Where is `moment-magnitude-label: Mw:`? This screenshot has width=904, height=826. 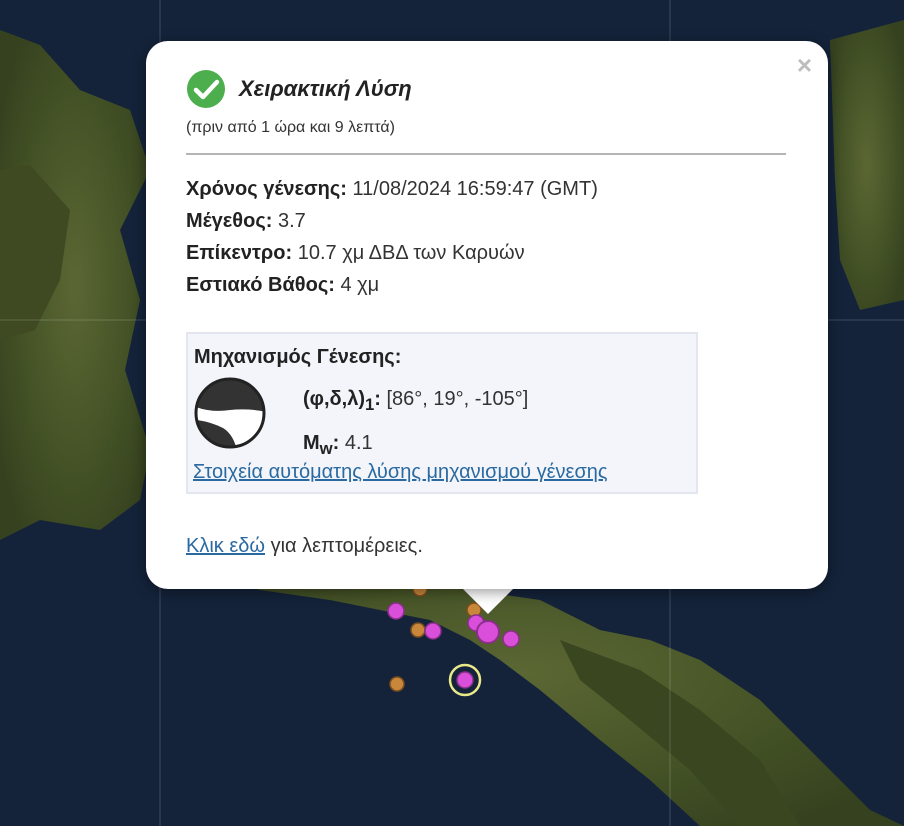
moment-magnitude-label: Mw: is located at coordinates (321, 445).